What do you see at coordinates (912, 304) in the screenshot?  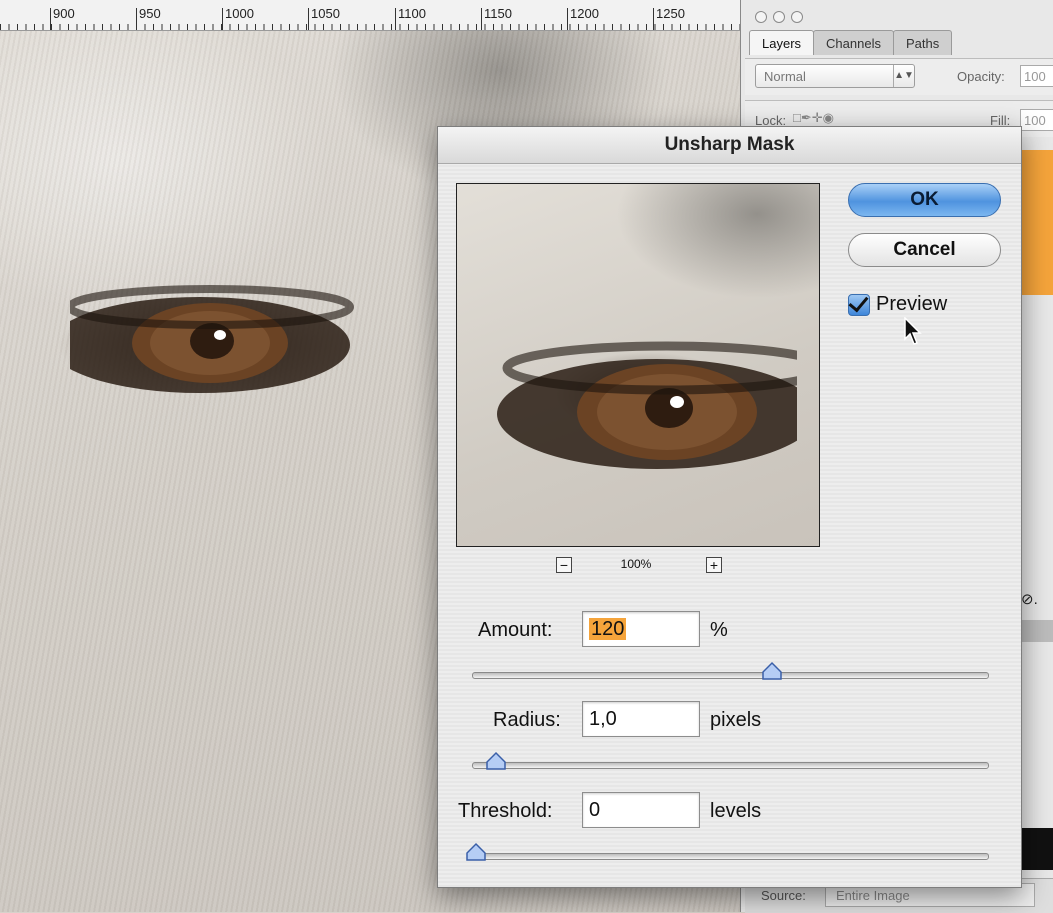 I see `preview-label: Preview` at bounding box center [912, 304].